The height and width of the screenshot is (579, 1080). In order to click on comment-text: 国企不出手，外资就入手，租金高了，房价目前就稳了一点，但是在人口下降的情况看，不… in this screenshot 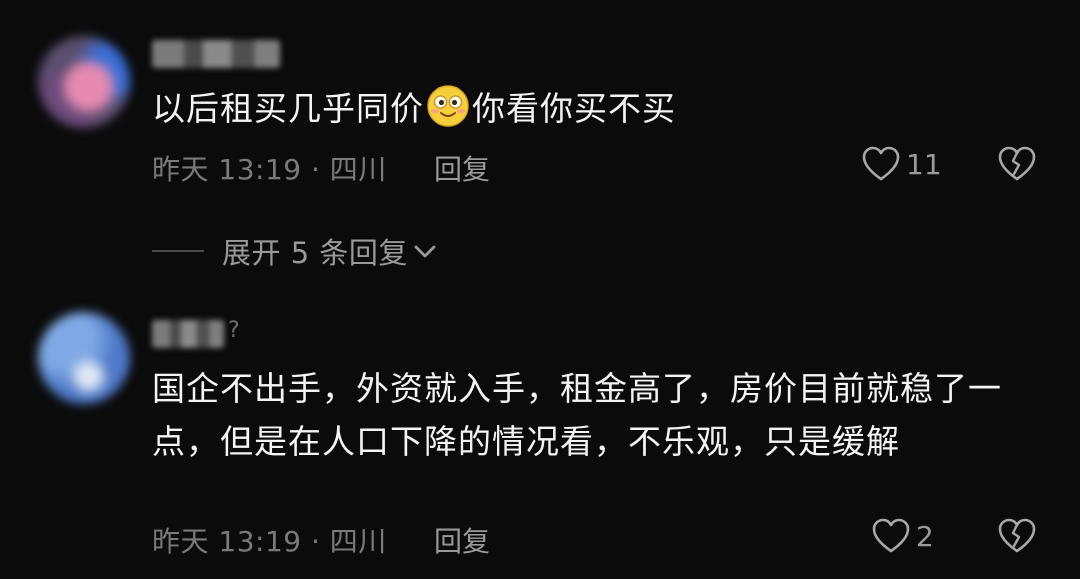, I will do `click(577, 415)`.